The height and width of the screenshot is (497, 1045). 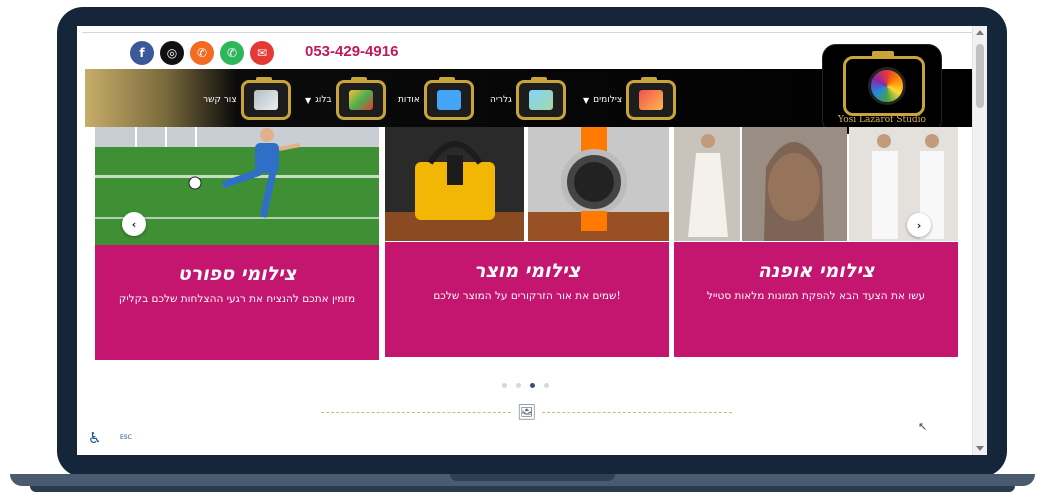 I want to click on instagram-icon: ◎, so click(x=172, y=53).